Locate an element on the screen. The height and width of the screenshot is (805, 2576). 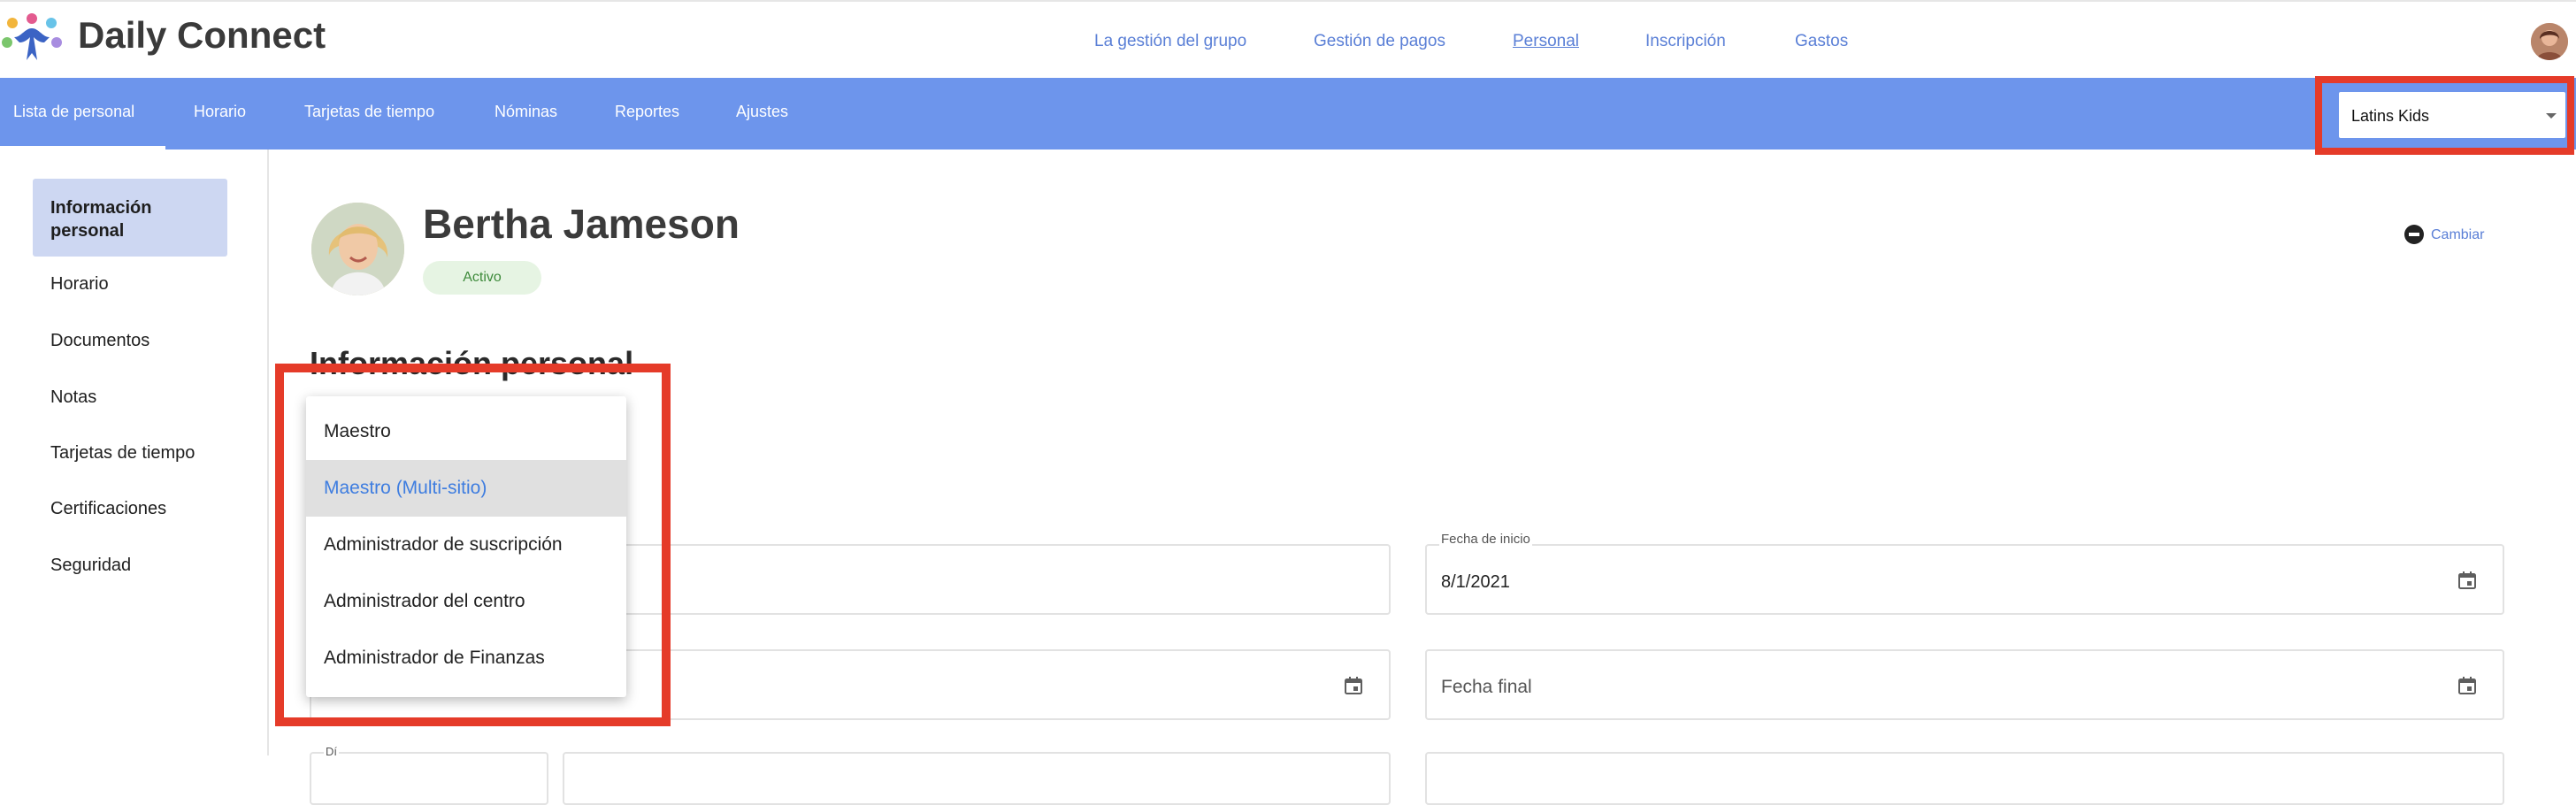
avatar-image is located at coordinates (2549, 41).